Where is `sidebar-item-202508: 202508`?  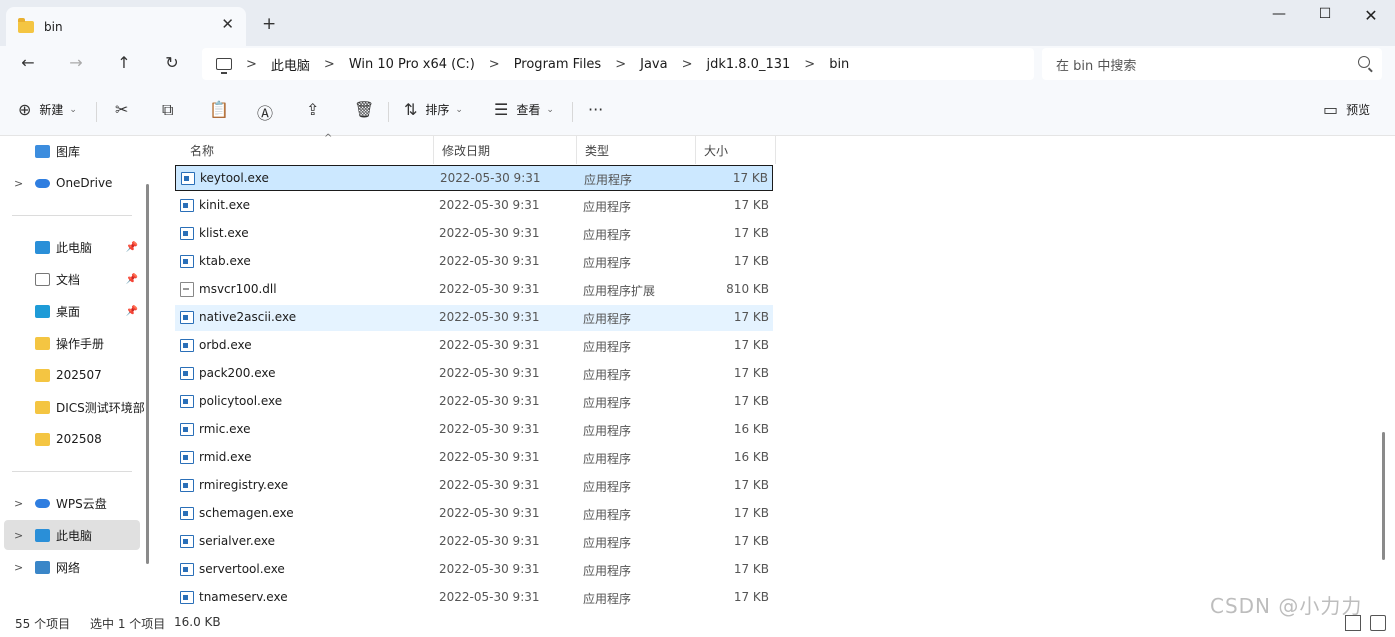 sidebar-item-202508: 202508 is located at coordinates (72, 439).